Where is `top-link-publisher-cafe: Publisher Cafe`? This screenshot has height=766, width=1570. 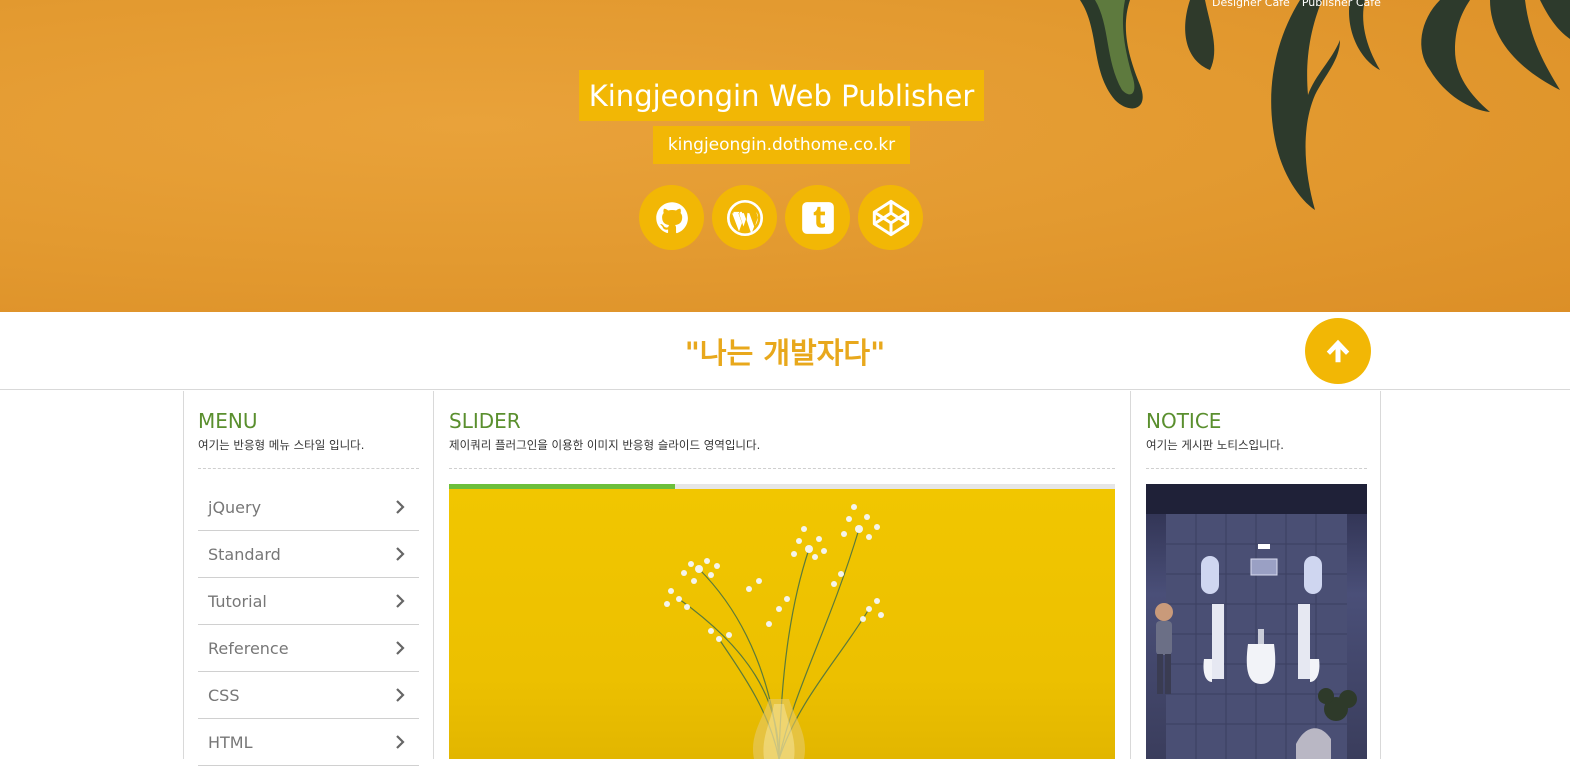
top-link-publisher-cafe: Publisher Cafe is located at coordinates (1341, 4).